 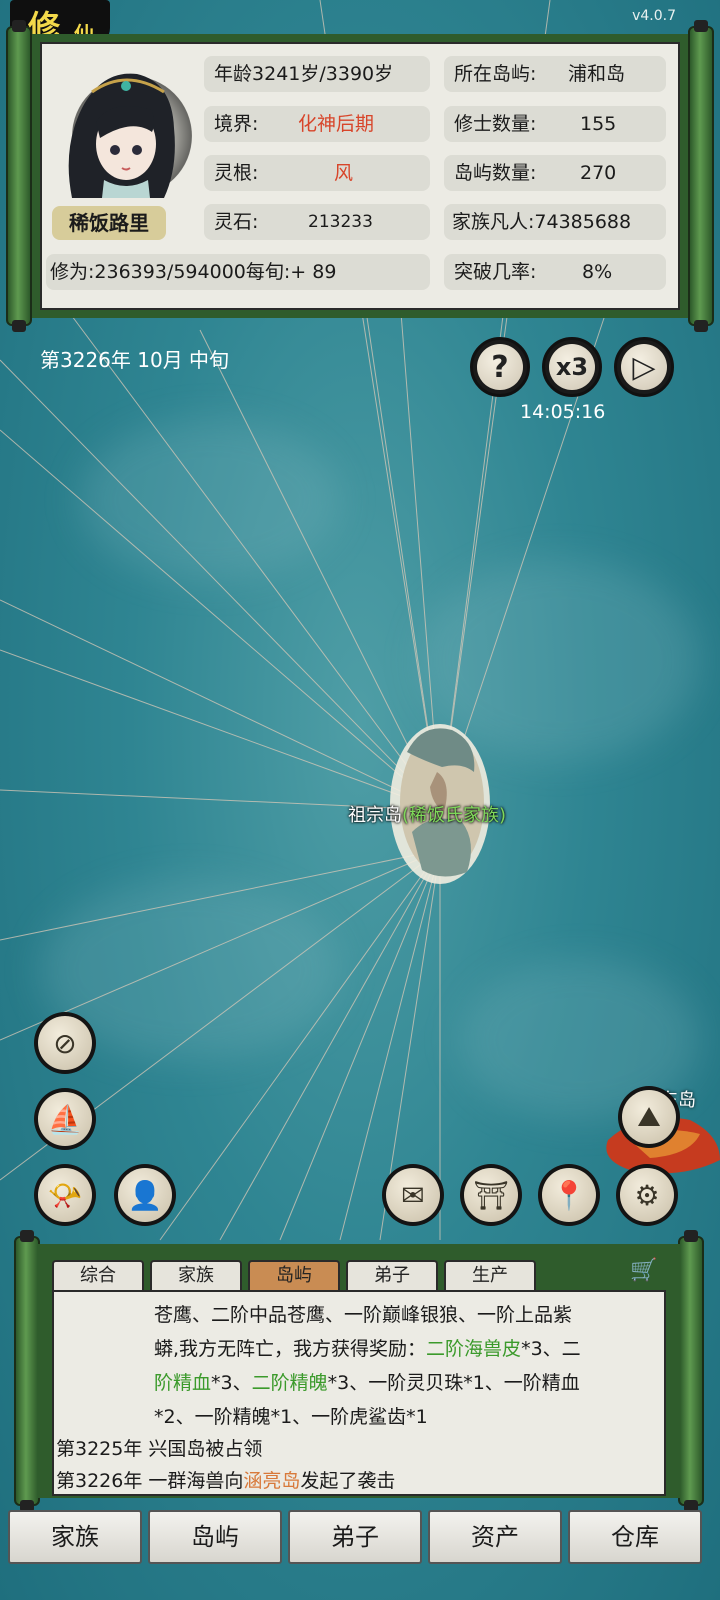 What do you see at coordinates (555, 124) in the screenshot?
I see `cultivators-stat: 修士数量: 155` at bounding box center [555, 124].